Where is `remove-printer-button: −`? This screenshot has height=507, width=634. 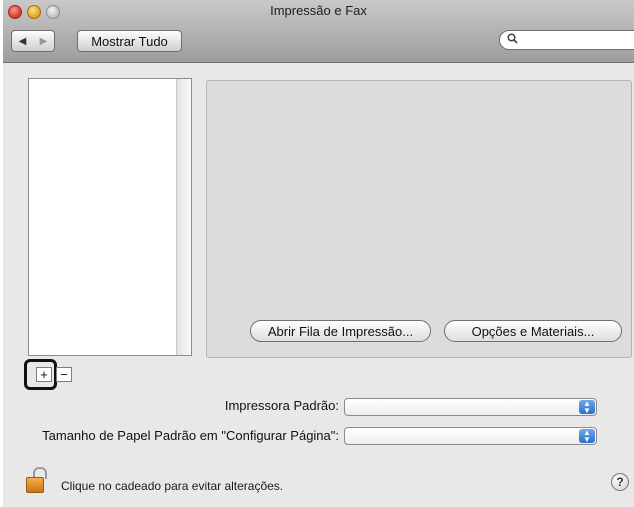 remove-printer-button: − is located at coordinates (64, 374).